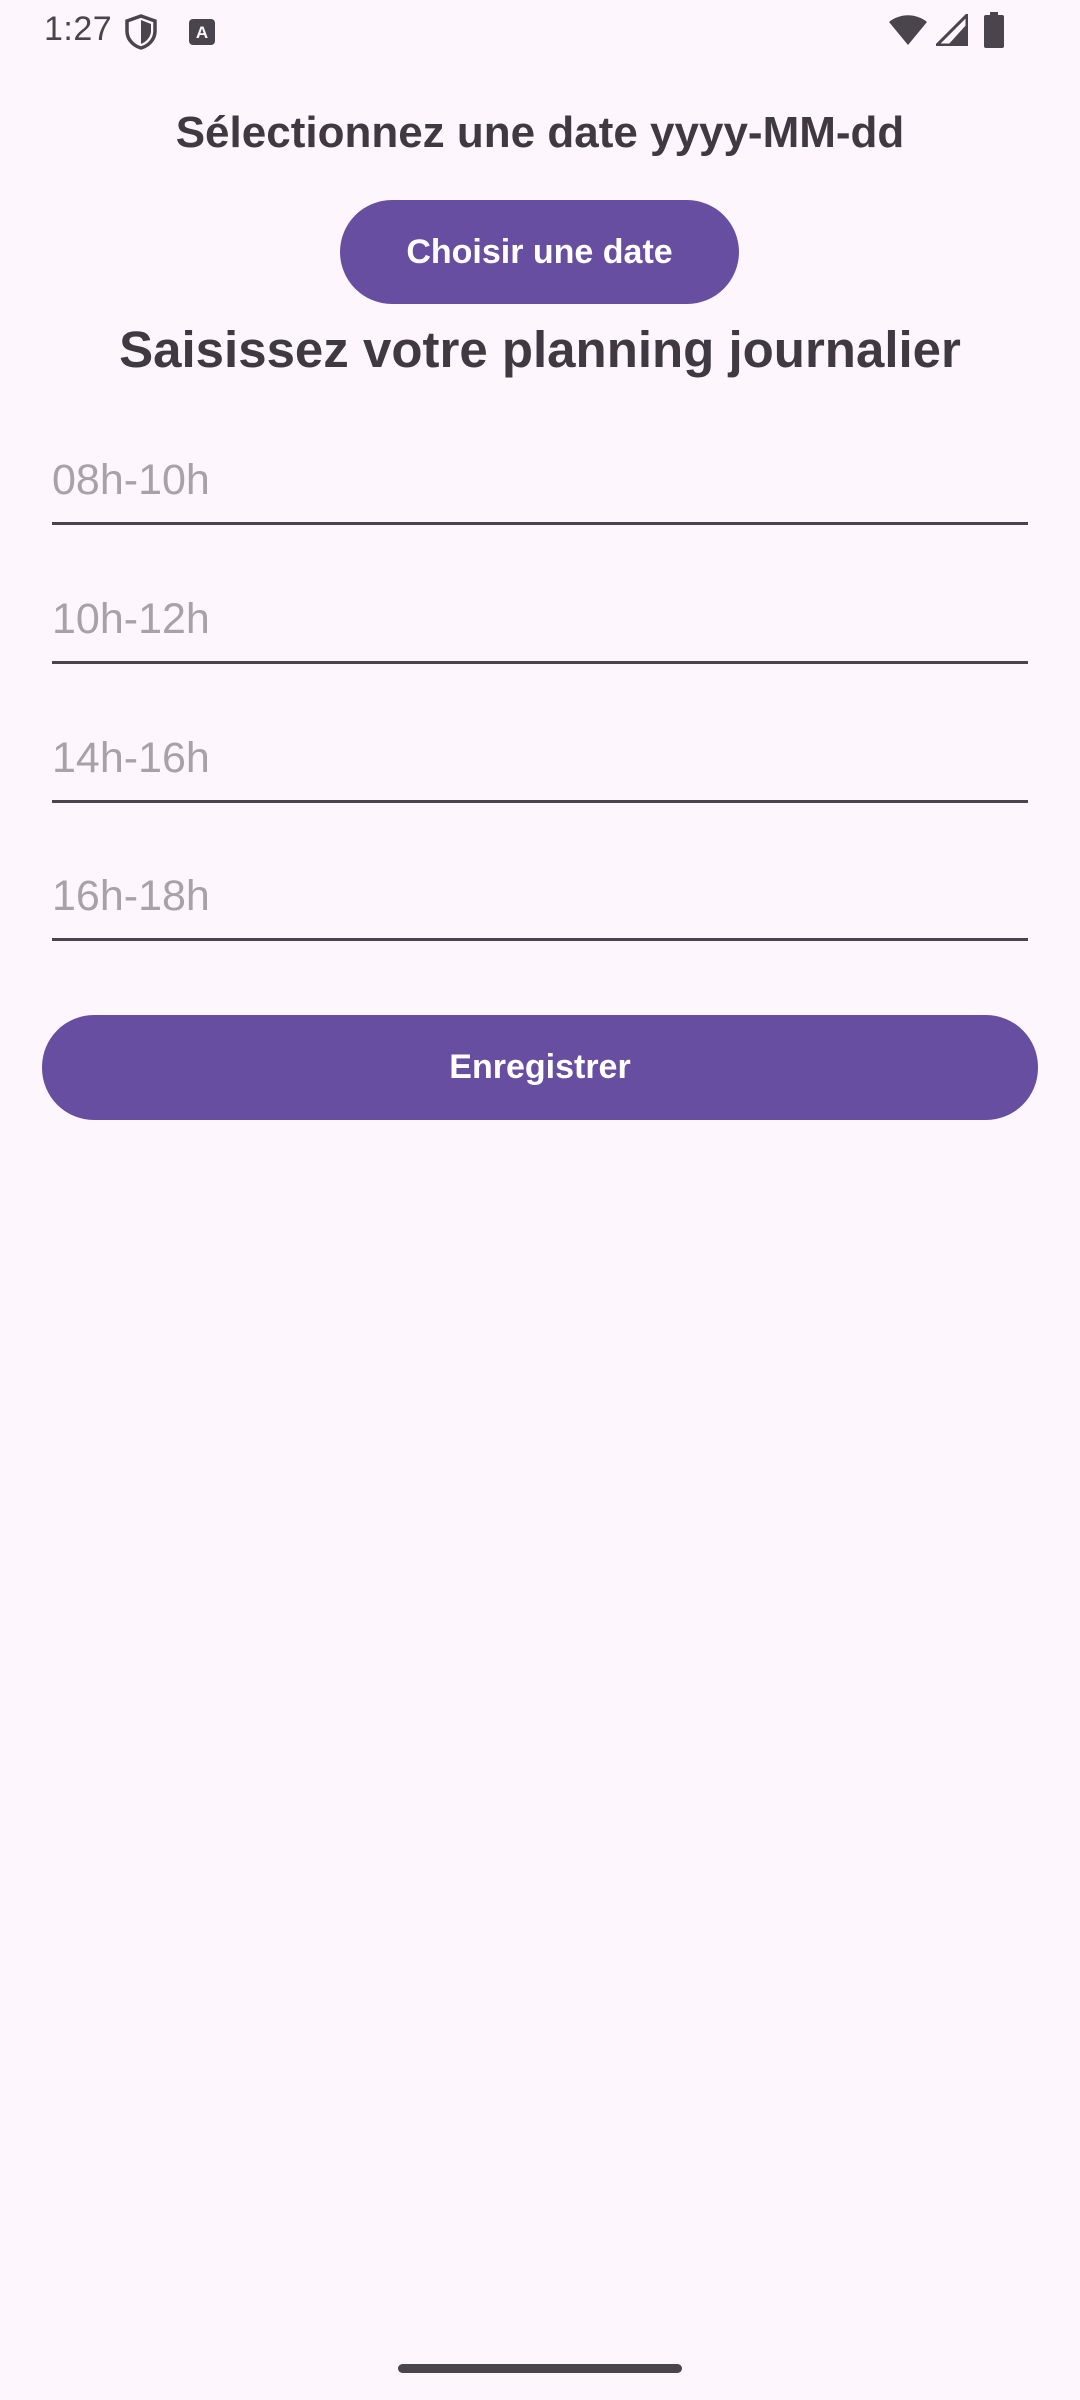 The image size is (1080, 2400). Describe the element at coordinates (540, 2368) in the screenshot. I see `gesture-nav-handle` at that location.